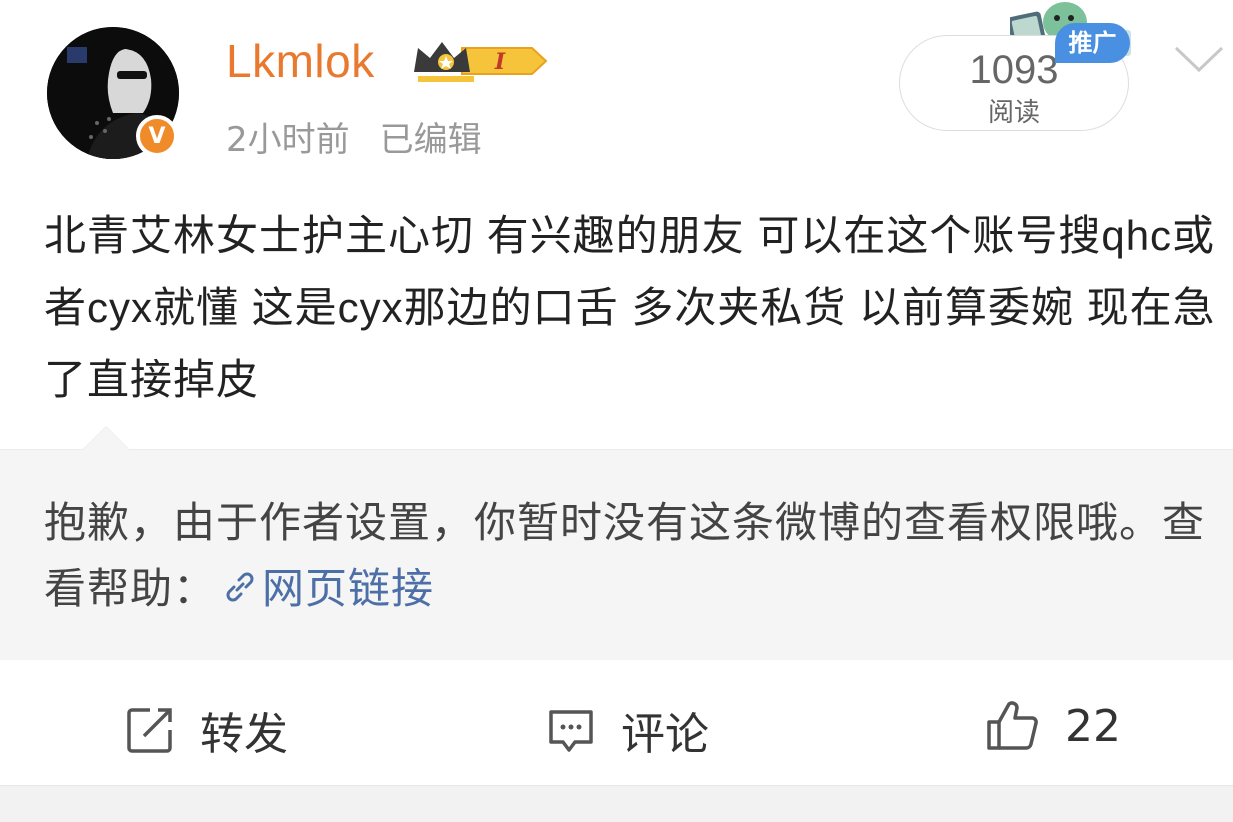 The image size is (1233, 822). Describe the element at coordinates (1093, 726) in the screenshot. I see `like-count: 22` at that location.